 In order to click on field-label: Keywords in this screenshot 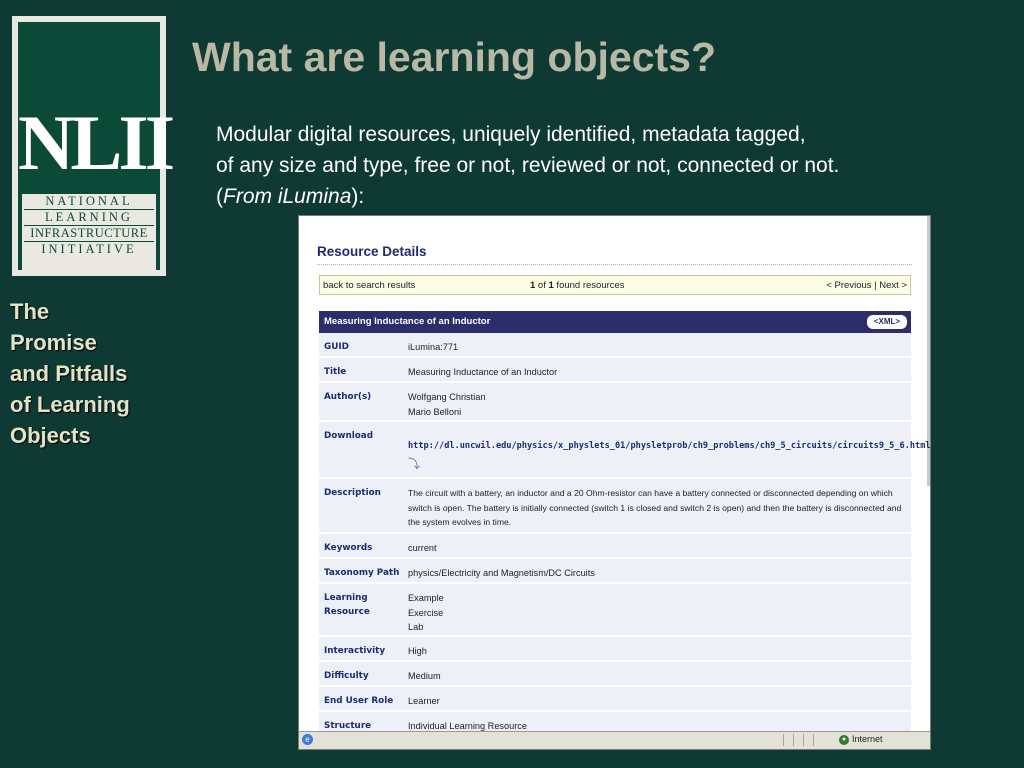, I will do `click(348, 548)`.